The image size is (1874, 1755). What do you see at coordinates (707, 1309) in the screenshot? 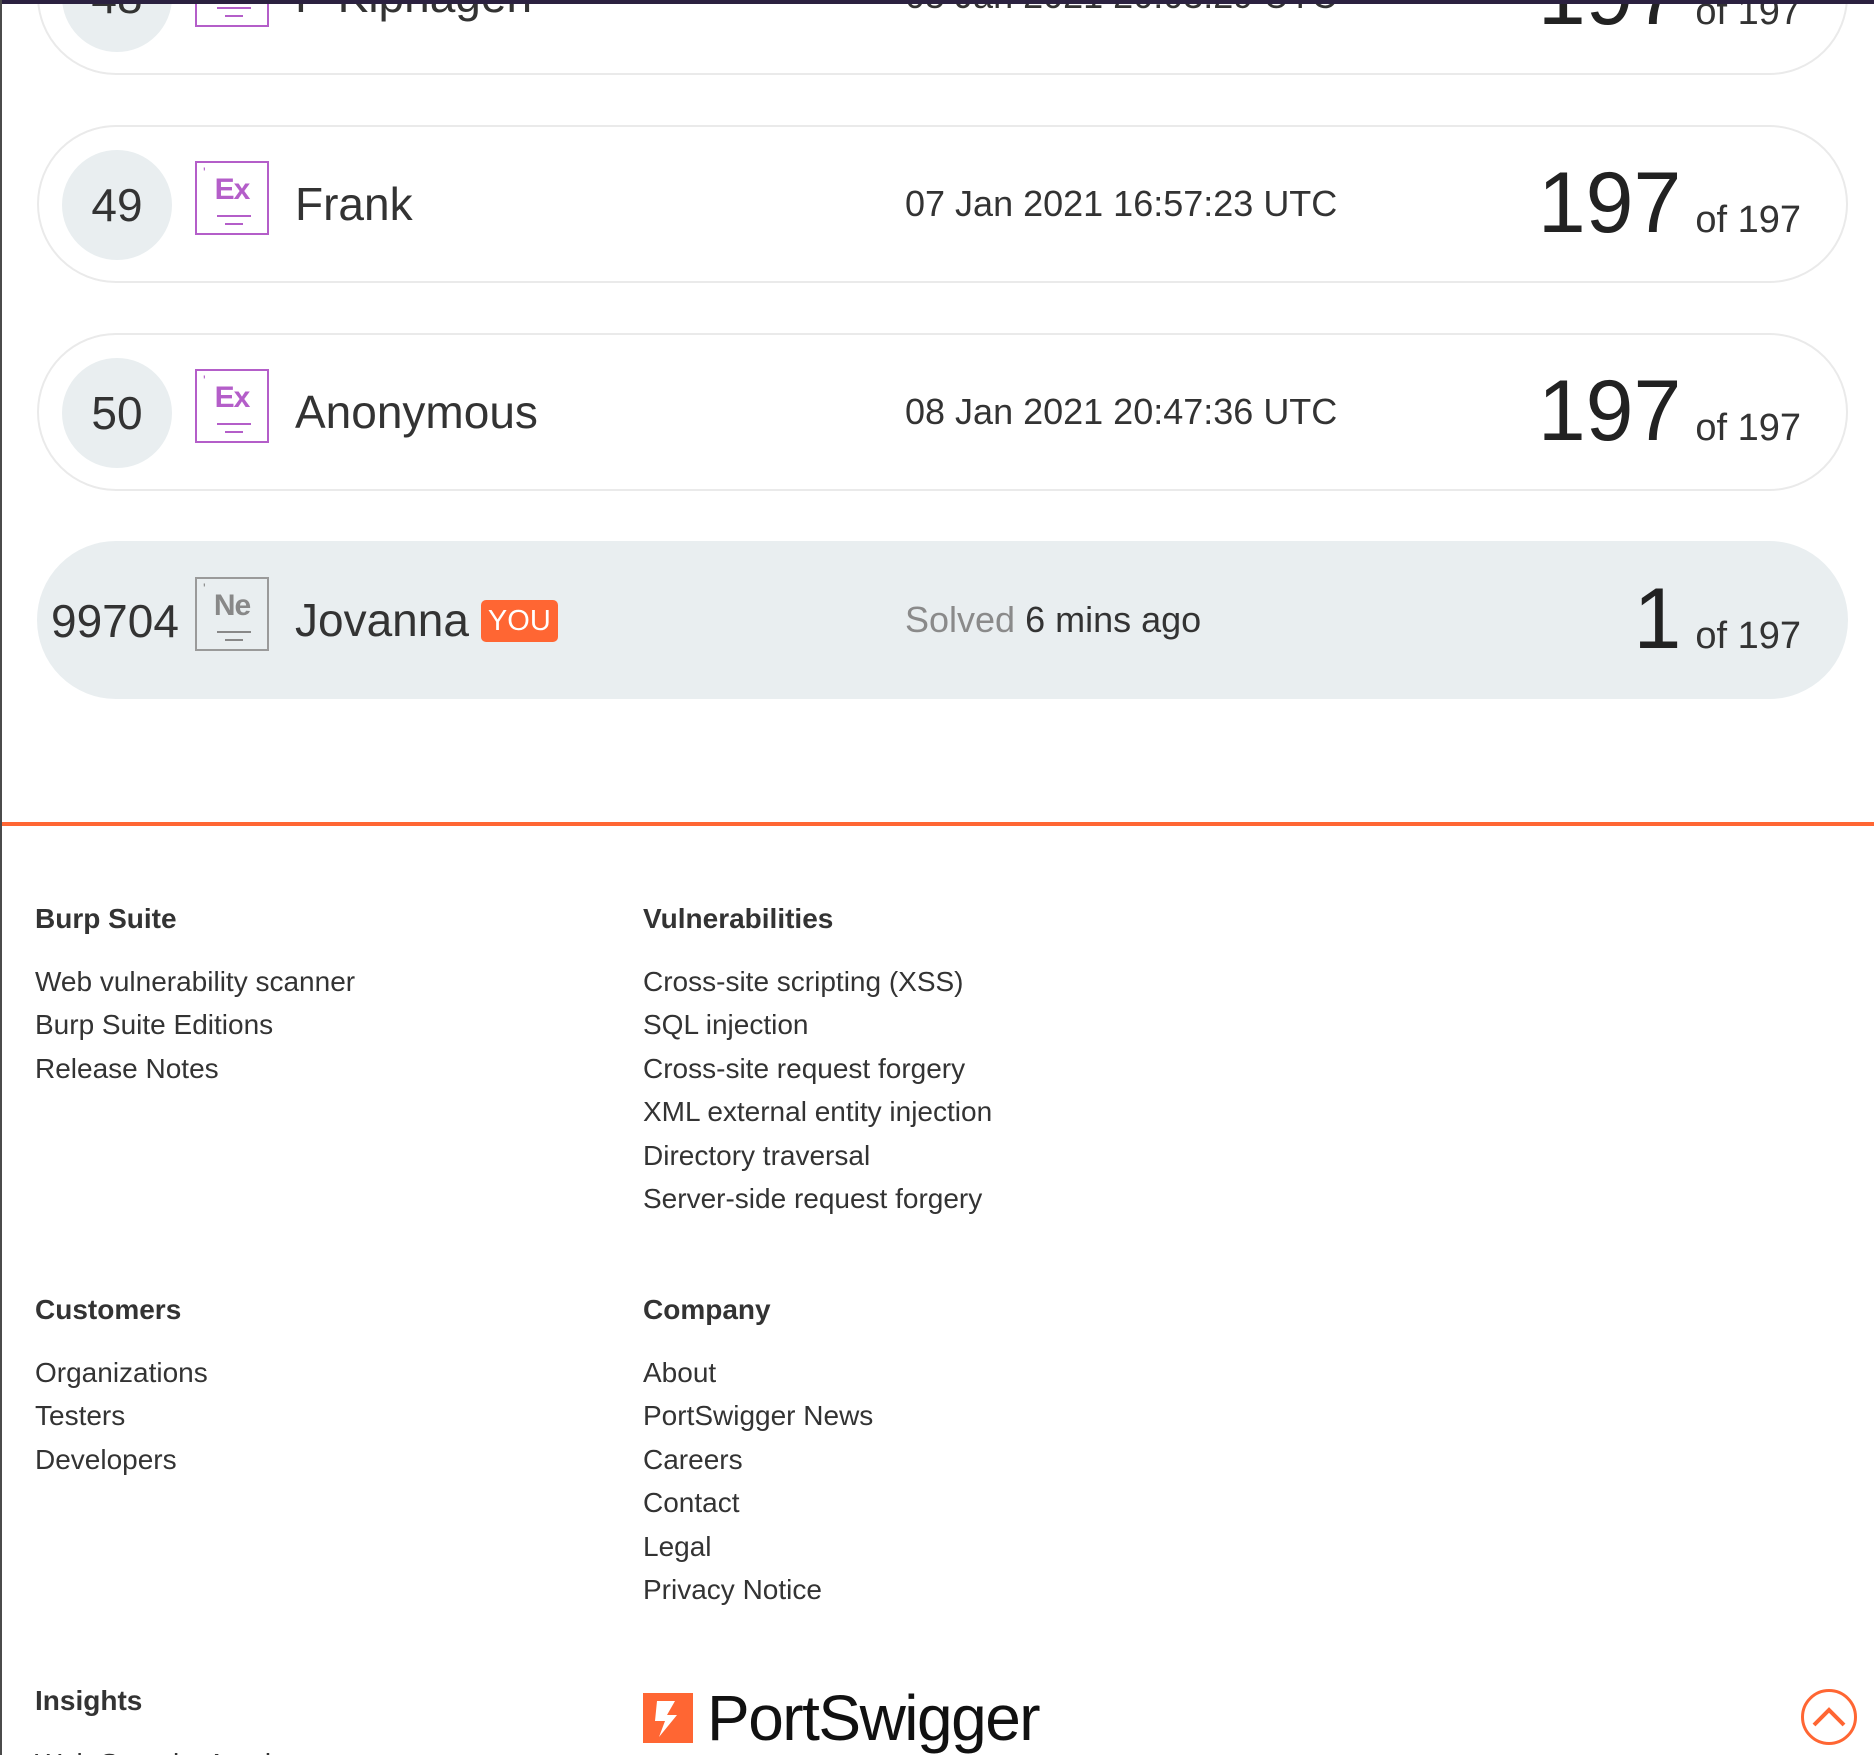
I see `footer-heading: Company` at bounding box center [707, 1309].